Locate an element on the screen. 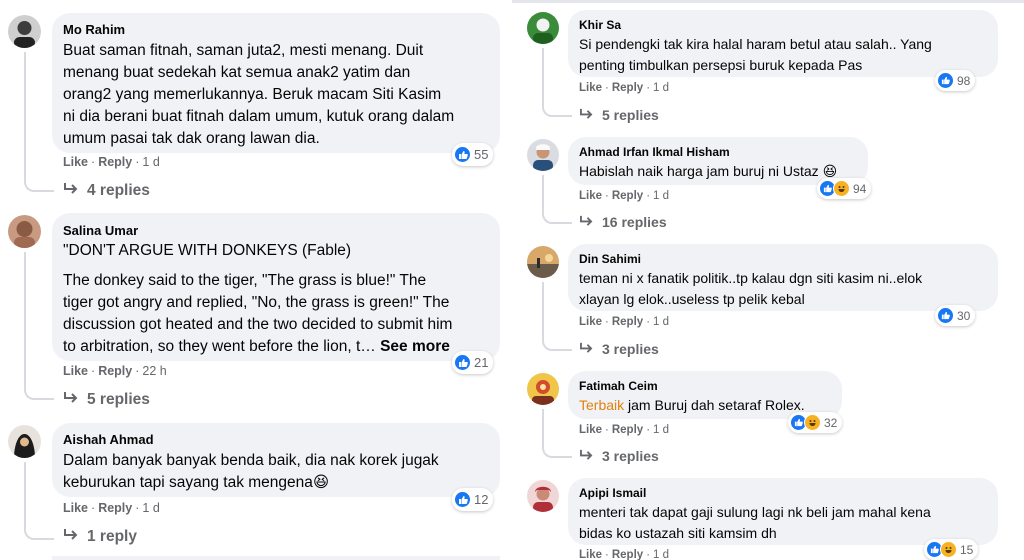 The image size is (1024, 560). reaction-count: 32 is located at coordinates (831, 422).